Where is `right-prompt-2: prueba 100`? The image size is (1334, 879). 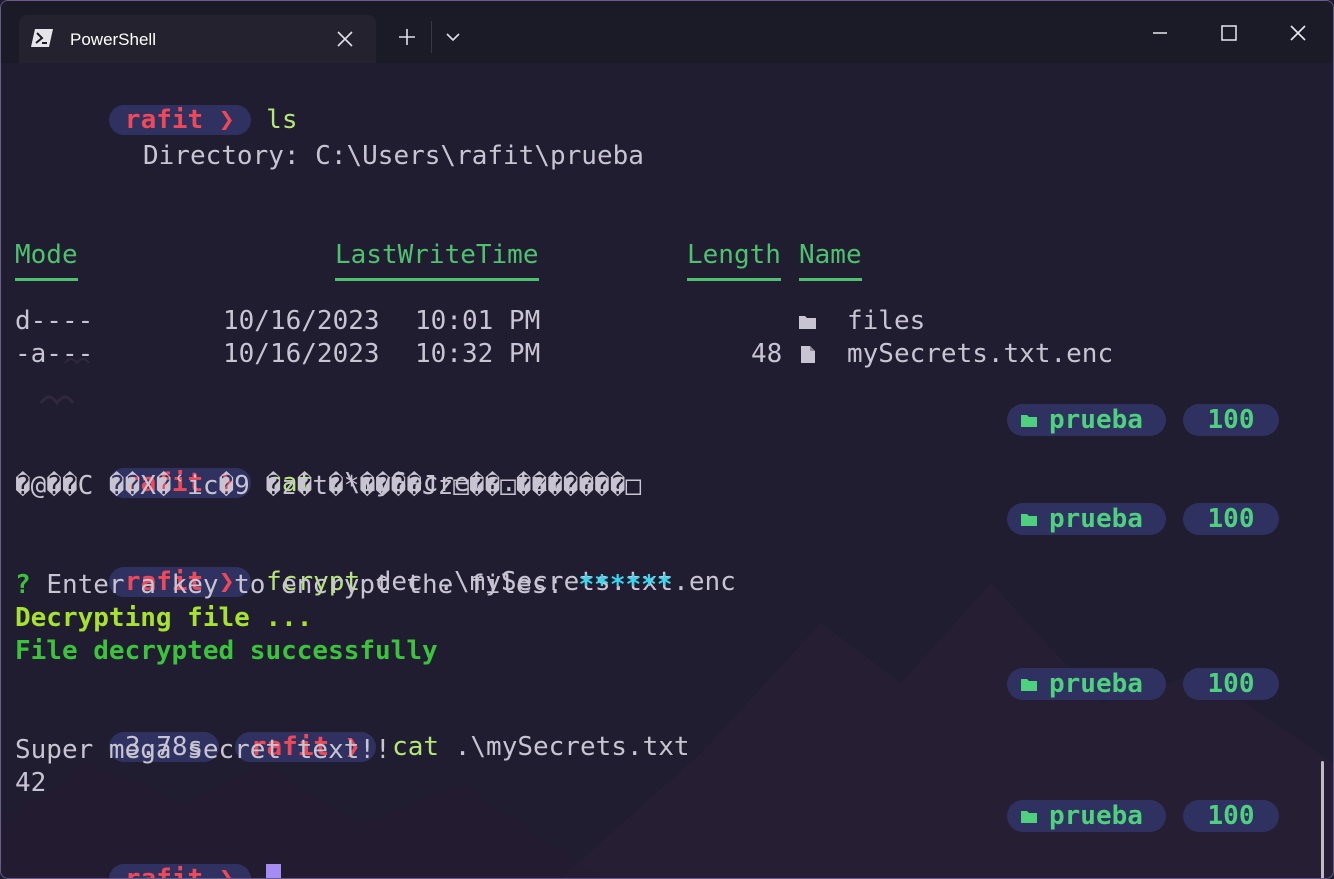 right-prompt-2: prueba 100 is located at coordinates (1143, 519).